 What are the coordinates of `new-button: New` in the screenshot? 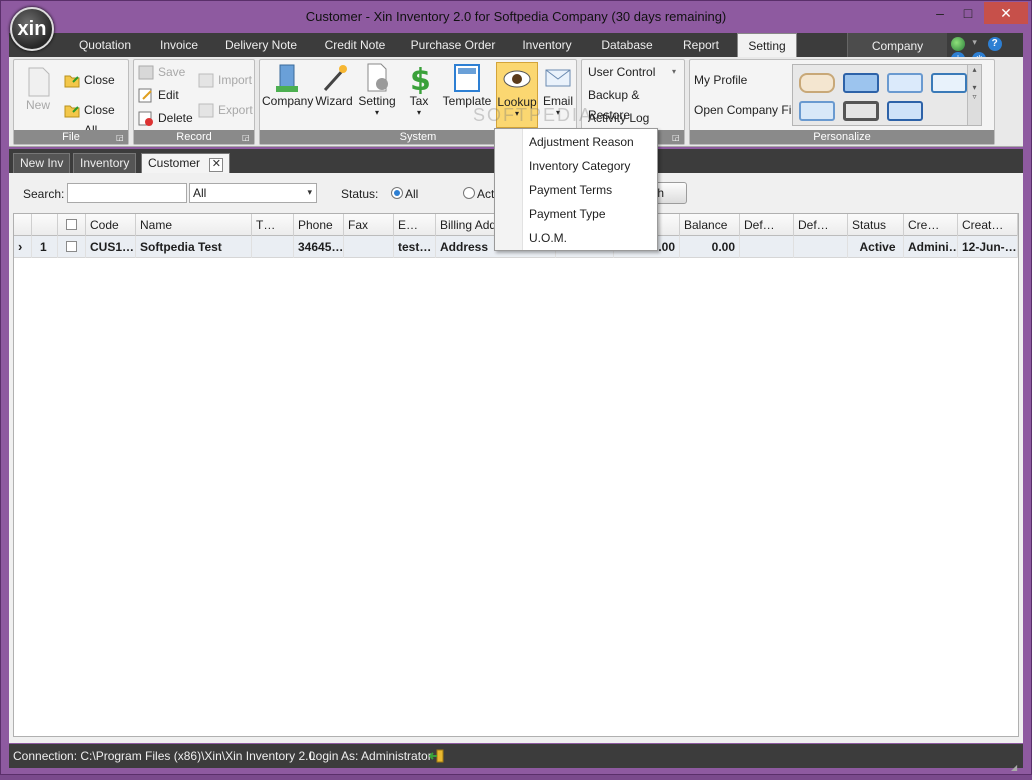 It's located at (38, 89).